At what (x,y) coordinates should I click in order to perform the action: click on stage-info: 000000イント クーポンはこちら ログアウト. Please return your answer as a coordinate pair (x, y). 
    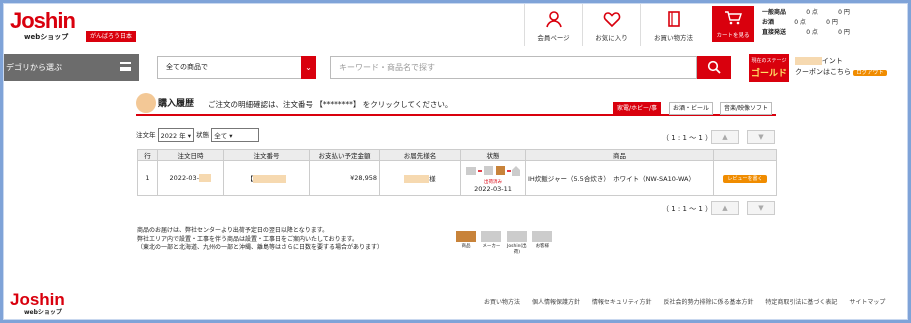
    Looking at the image, I should click on (841, 67).